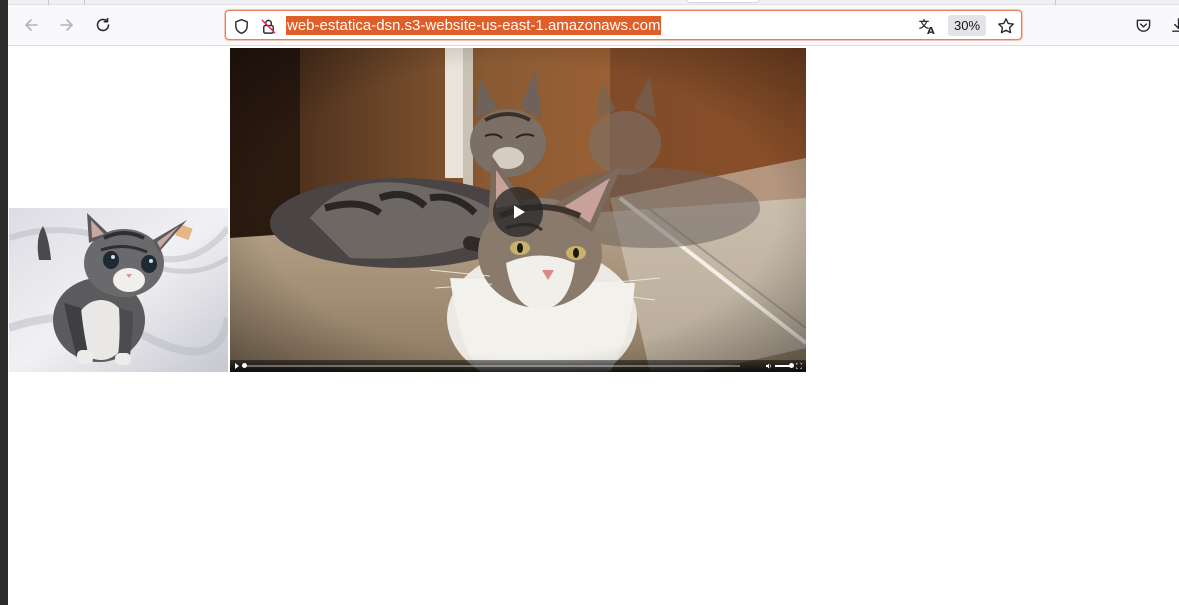 The height and width of the screenshot is (605, 1179). I want to click on downloads-button, so click(1171, 25).